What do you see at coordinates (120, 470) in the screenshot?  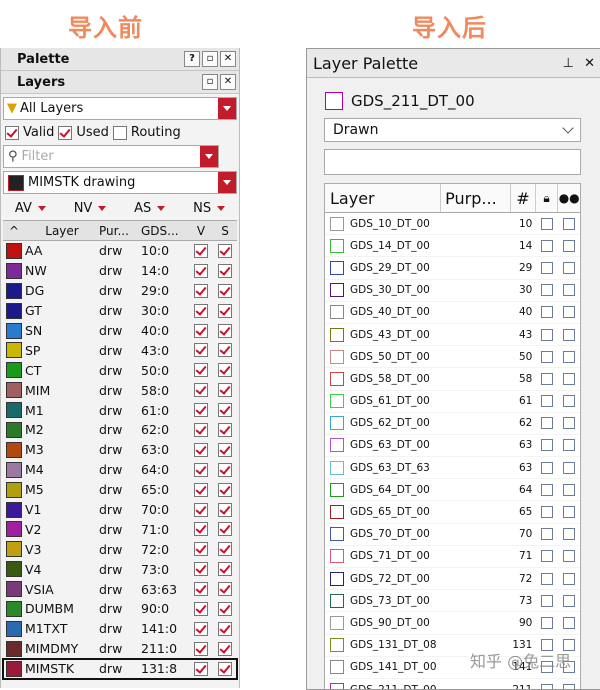 I see `layer-row: M4 drw 64:0` at bounding box center [120, 470].